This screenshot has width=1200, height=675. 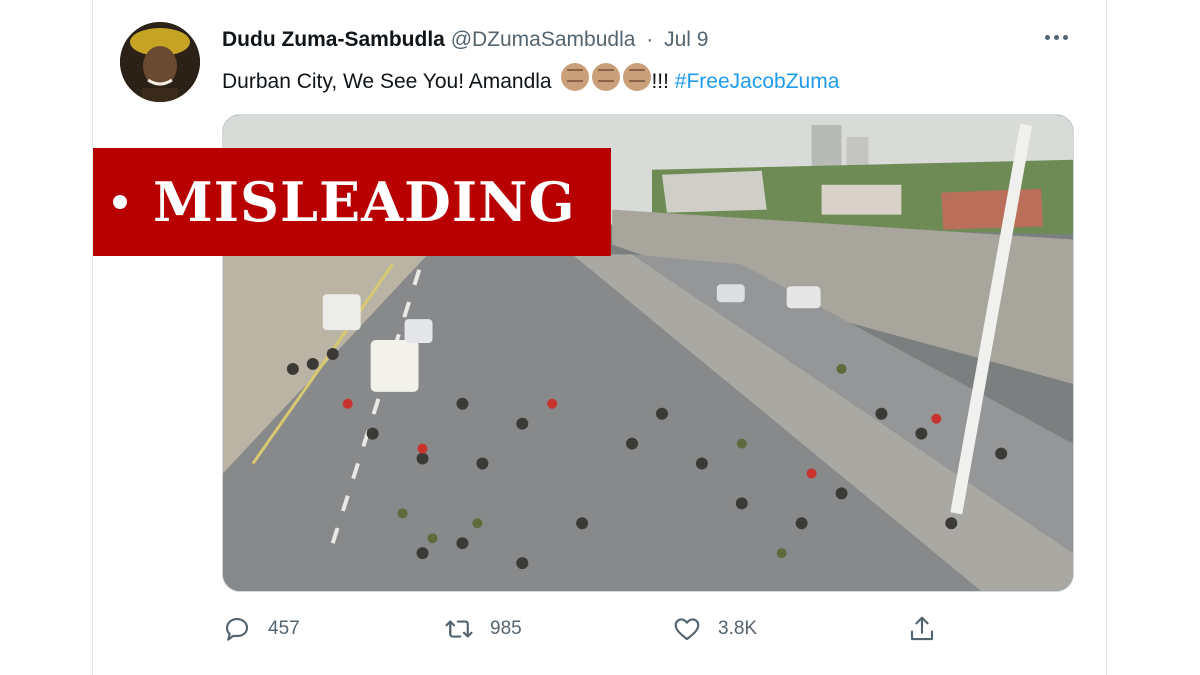 I want to click on like-count: 3.8K, so click(x=738, y=628).